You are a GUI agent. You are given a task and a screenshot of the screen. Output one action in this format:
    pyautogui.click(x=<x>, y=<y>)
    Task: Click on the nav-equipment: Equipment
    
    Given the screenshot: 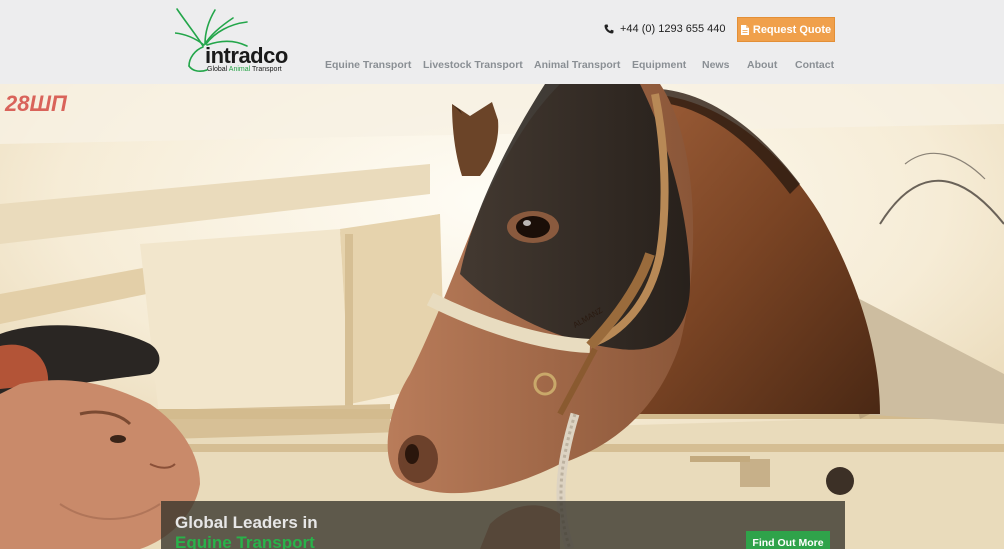 What is the action you would take?
    pyautogui.click(x=659, y=65)
    